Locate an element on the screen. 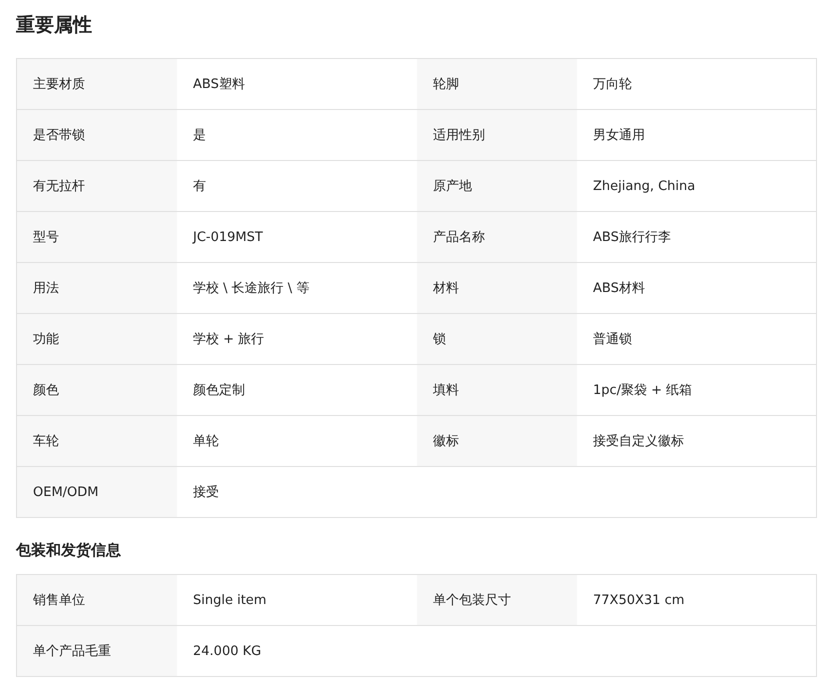 The image size is (830, 690). attribute-label-cell: 填料 is located at coordinates (497, 390).